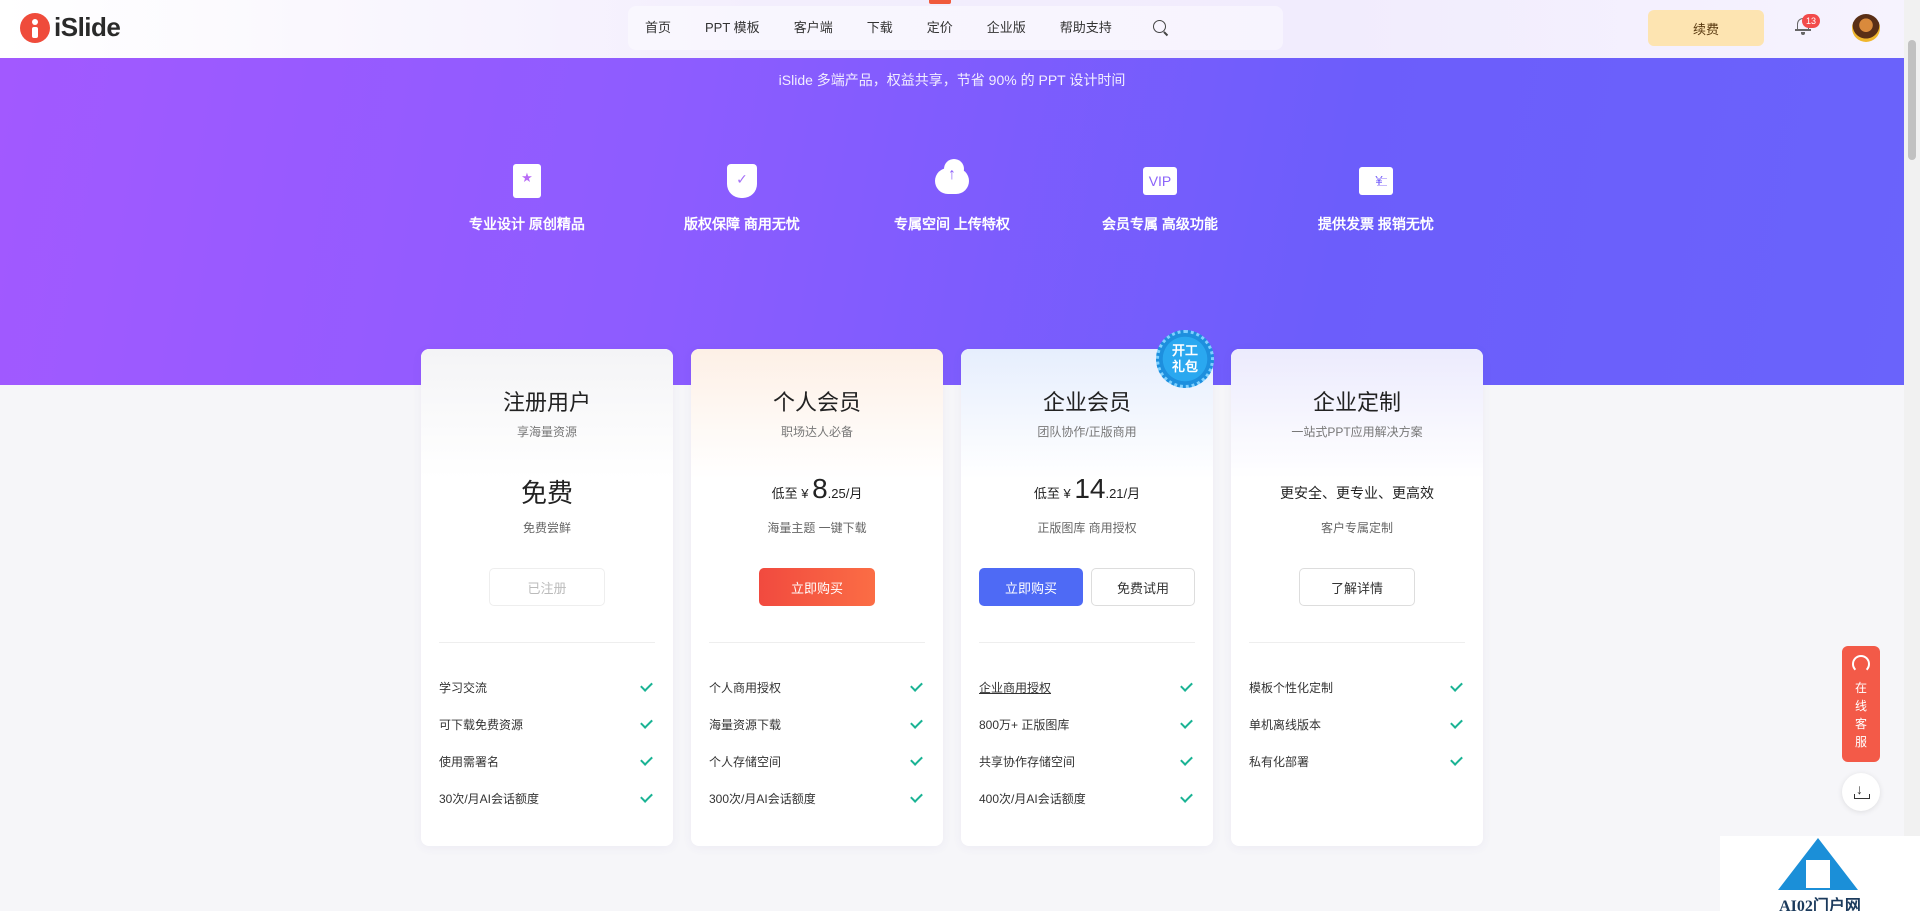 This screenshot has width=1920, height=911. Describe the element at coordinates (1357, 432) in the screenshot. I see `plan-subtitle: 一站式PPT应用解决方案` at that location.